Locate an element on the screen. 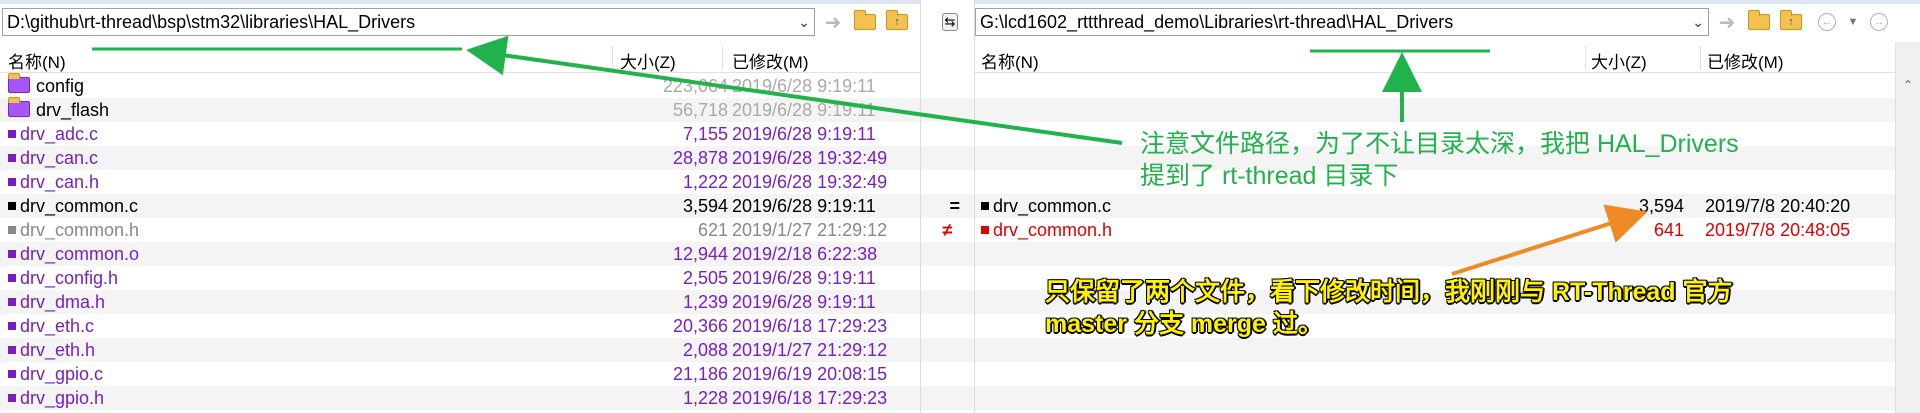 This screenshot has height=413, width=1920. file-name: drv_gpio.h is located at coordinates (56, 398).